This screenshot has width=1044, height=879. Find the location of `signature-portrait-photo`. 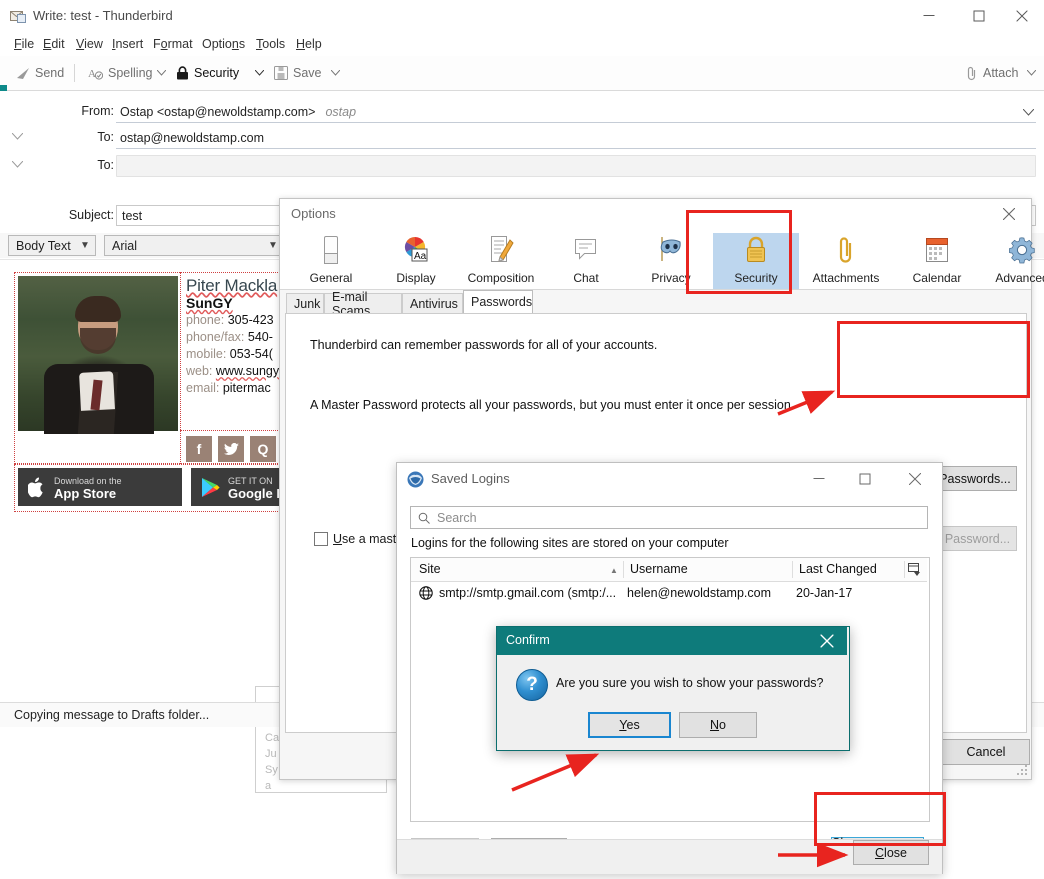

signature-portrait-photo is located at coordinates (98, 355).